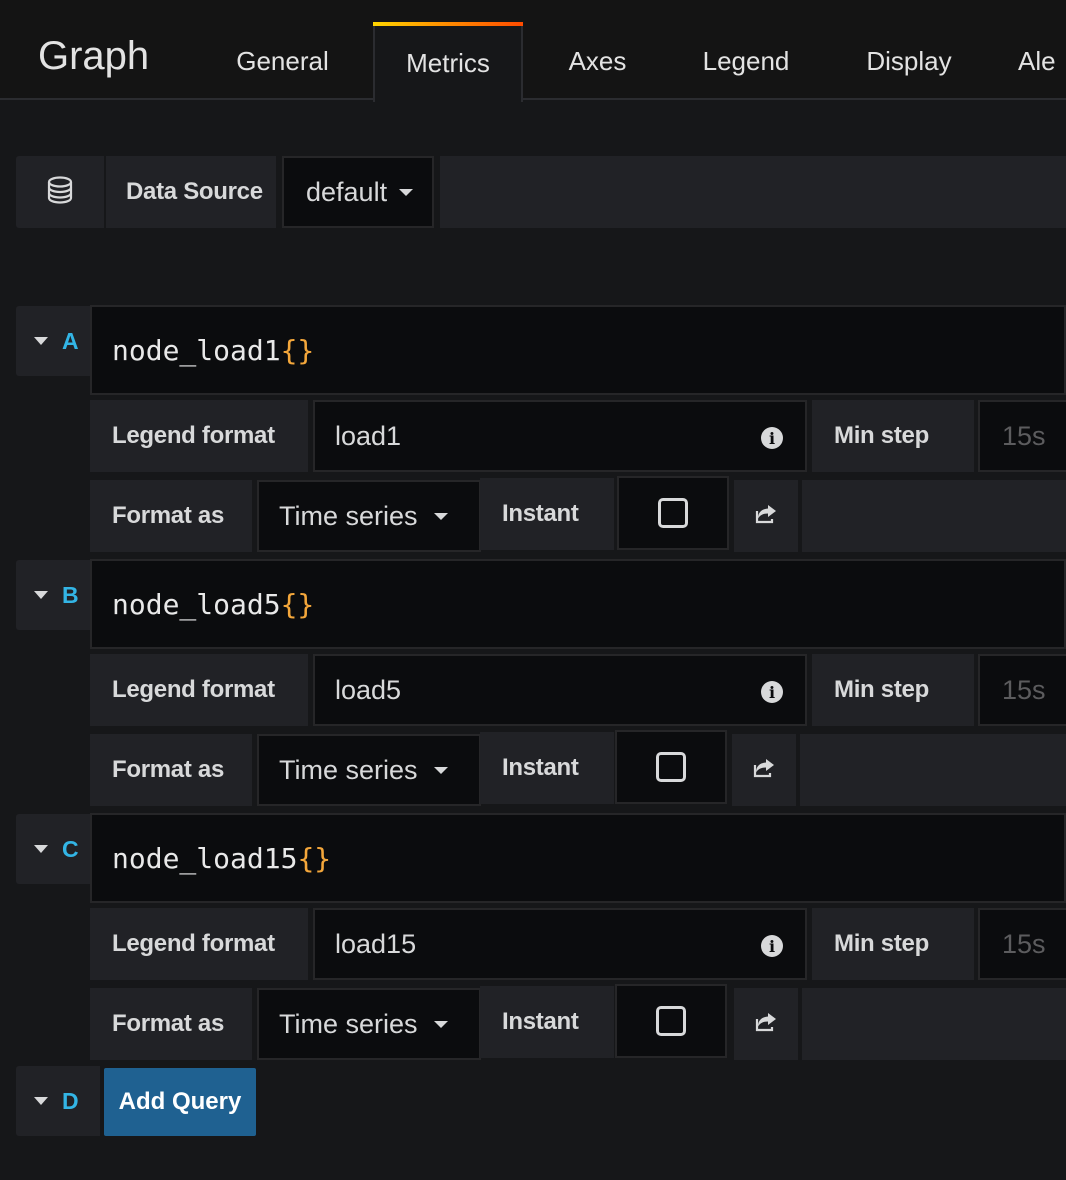 The width and height of the screenshot is (1066, 1180). I want to click on tab-alert: Ale, so click(1042, 61).